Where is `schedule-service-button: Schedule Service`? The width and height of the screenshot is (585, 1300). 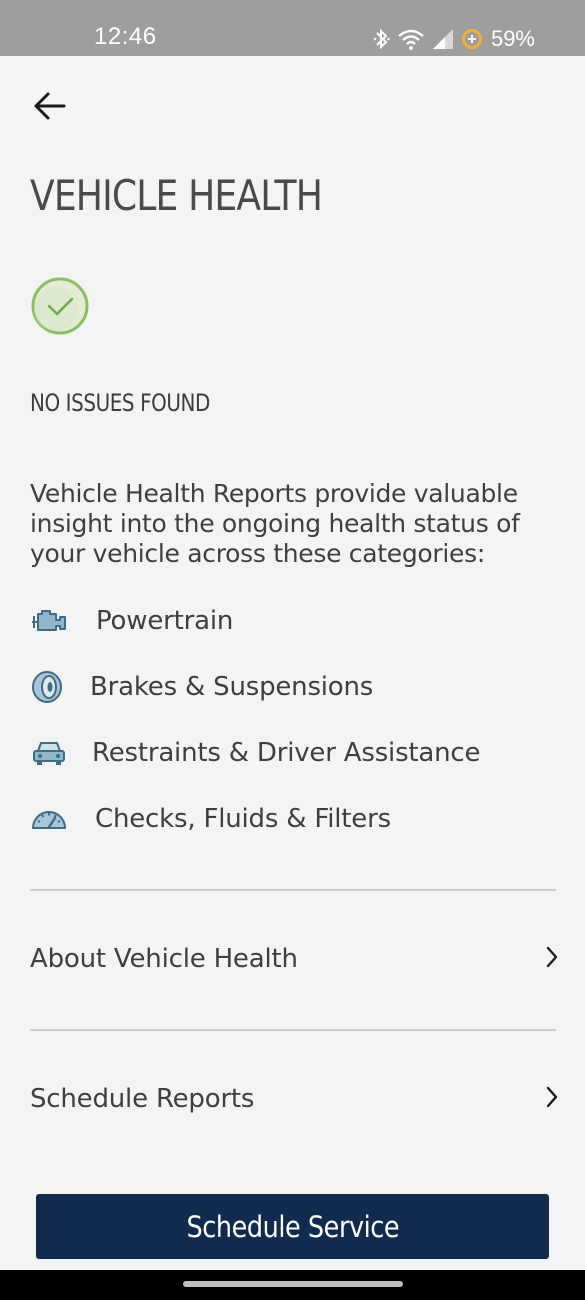 schedule-service-button: Schedule Service is located at coordinates (292, 1226).